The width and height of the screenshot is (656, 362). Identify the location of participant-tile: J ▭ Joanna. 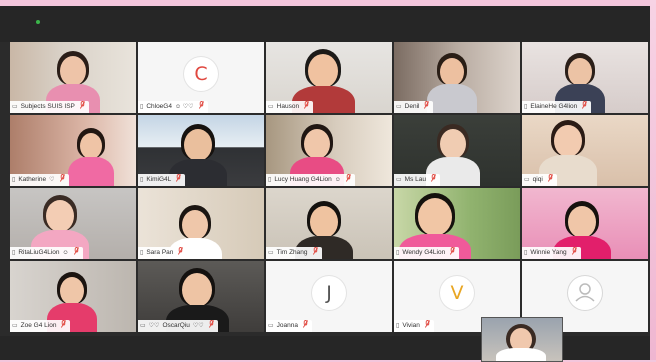
(329, 296).